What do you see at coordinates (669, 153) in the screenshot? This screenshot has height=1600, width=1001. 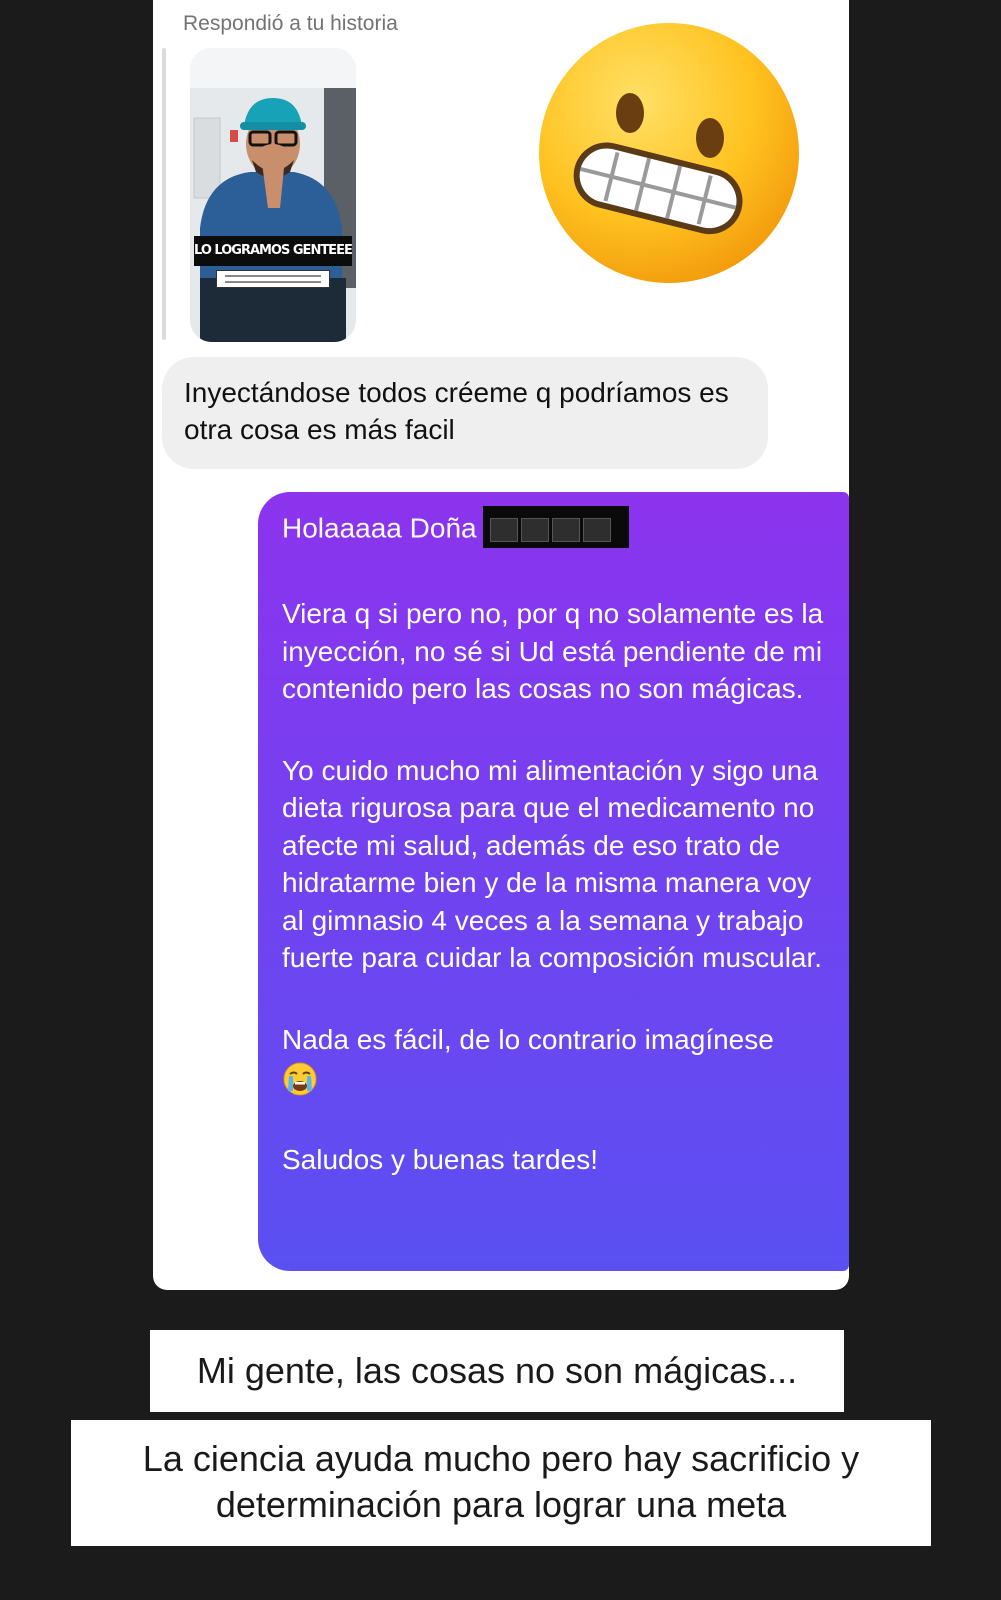 I see `grimacing-face-emoji-icon` at bounding box center [669, 153].